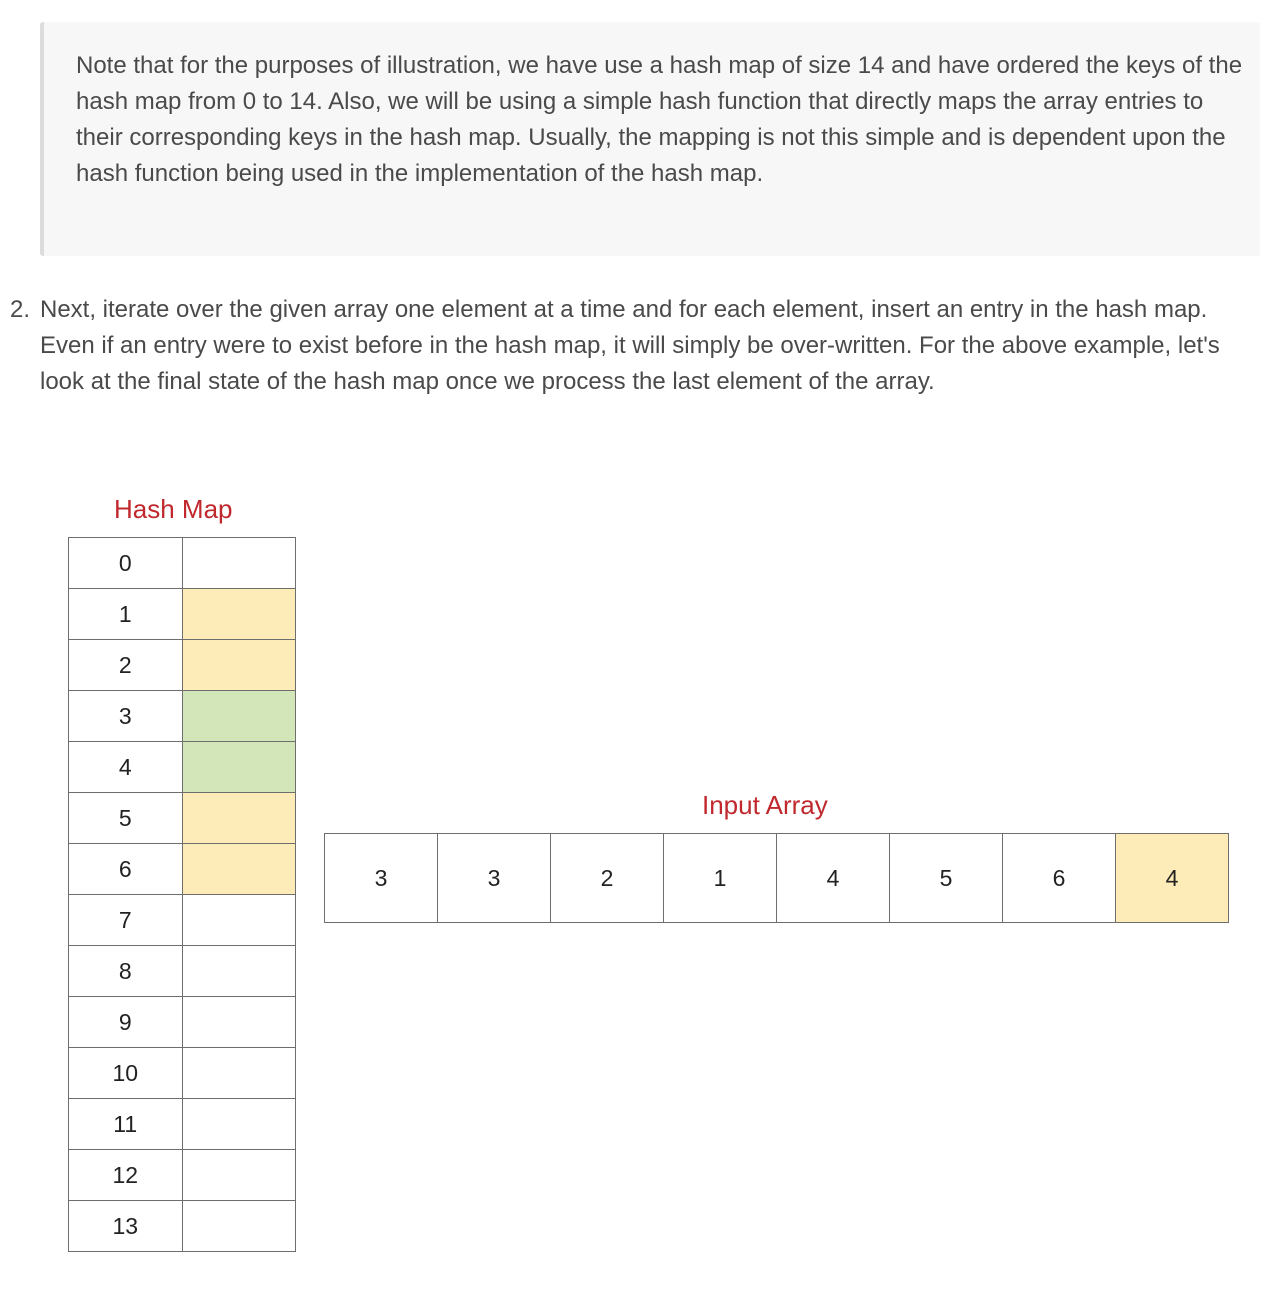  Describe the element at coordinates (946, 878) in the screenshot. I see `input-array-cell: 5` at that location.